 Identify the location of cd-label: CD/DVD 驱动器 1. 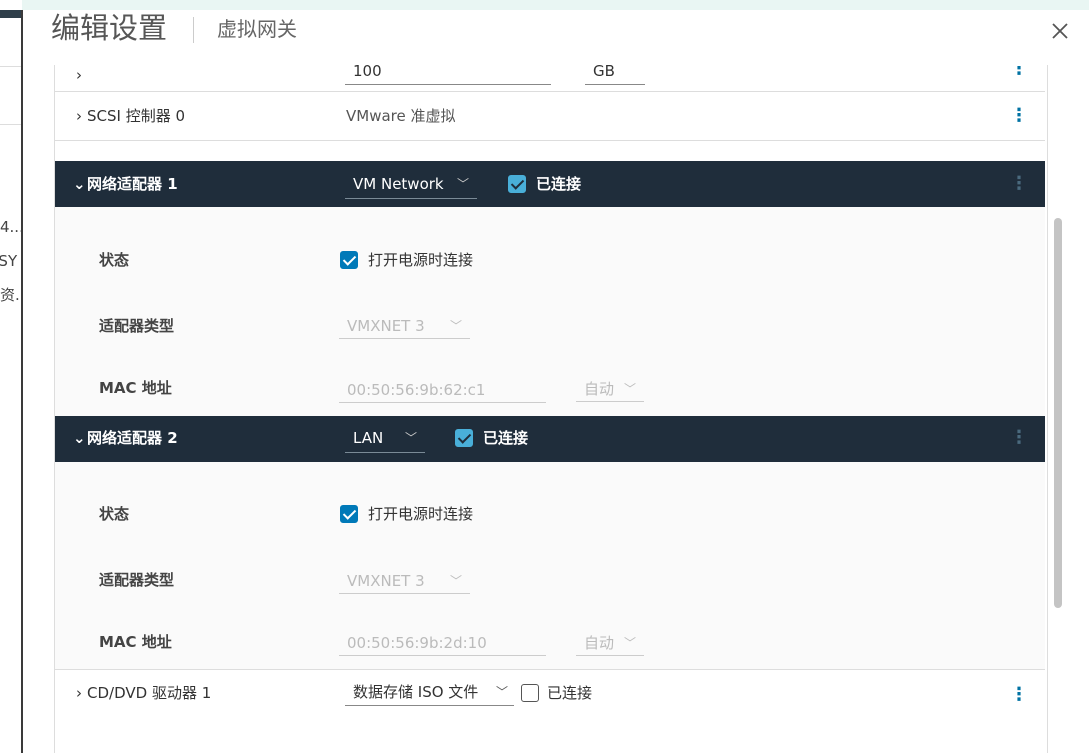
(149, 693).